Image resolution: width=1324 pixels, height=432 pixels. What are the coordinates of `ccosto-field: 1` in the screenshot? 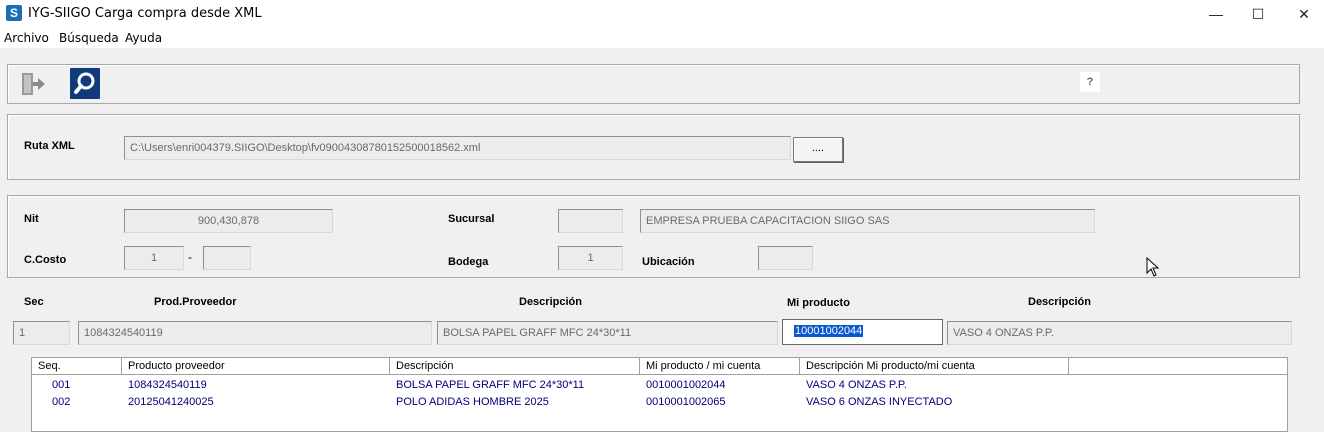 It's located at (154, 258).